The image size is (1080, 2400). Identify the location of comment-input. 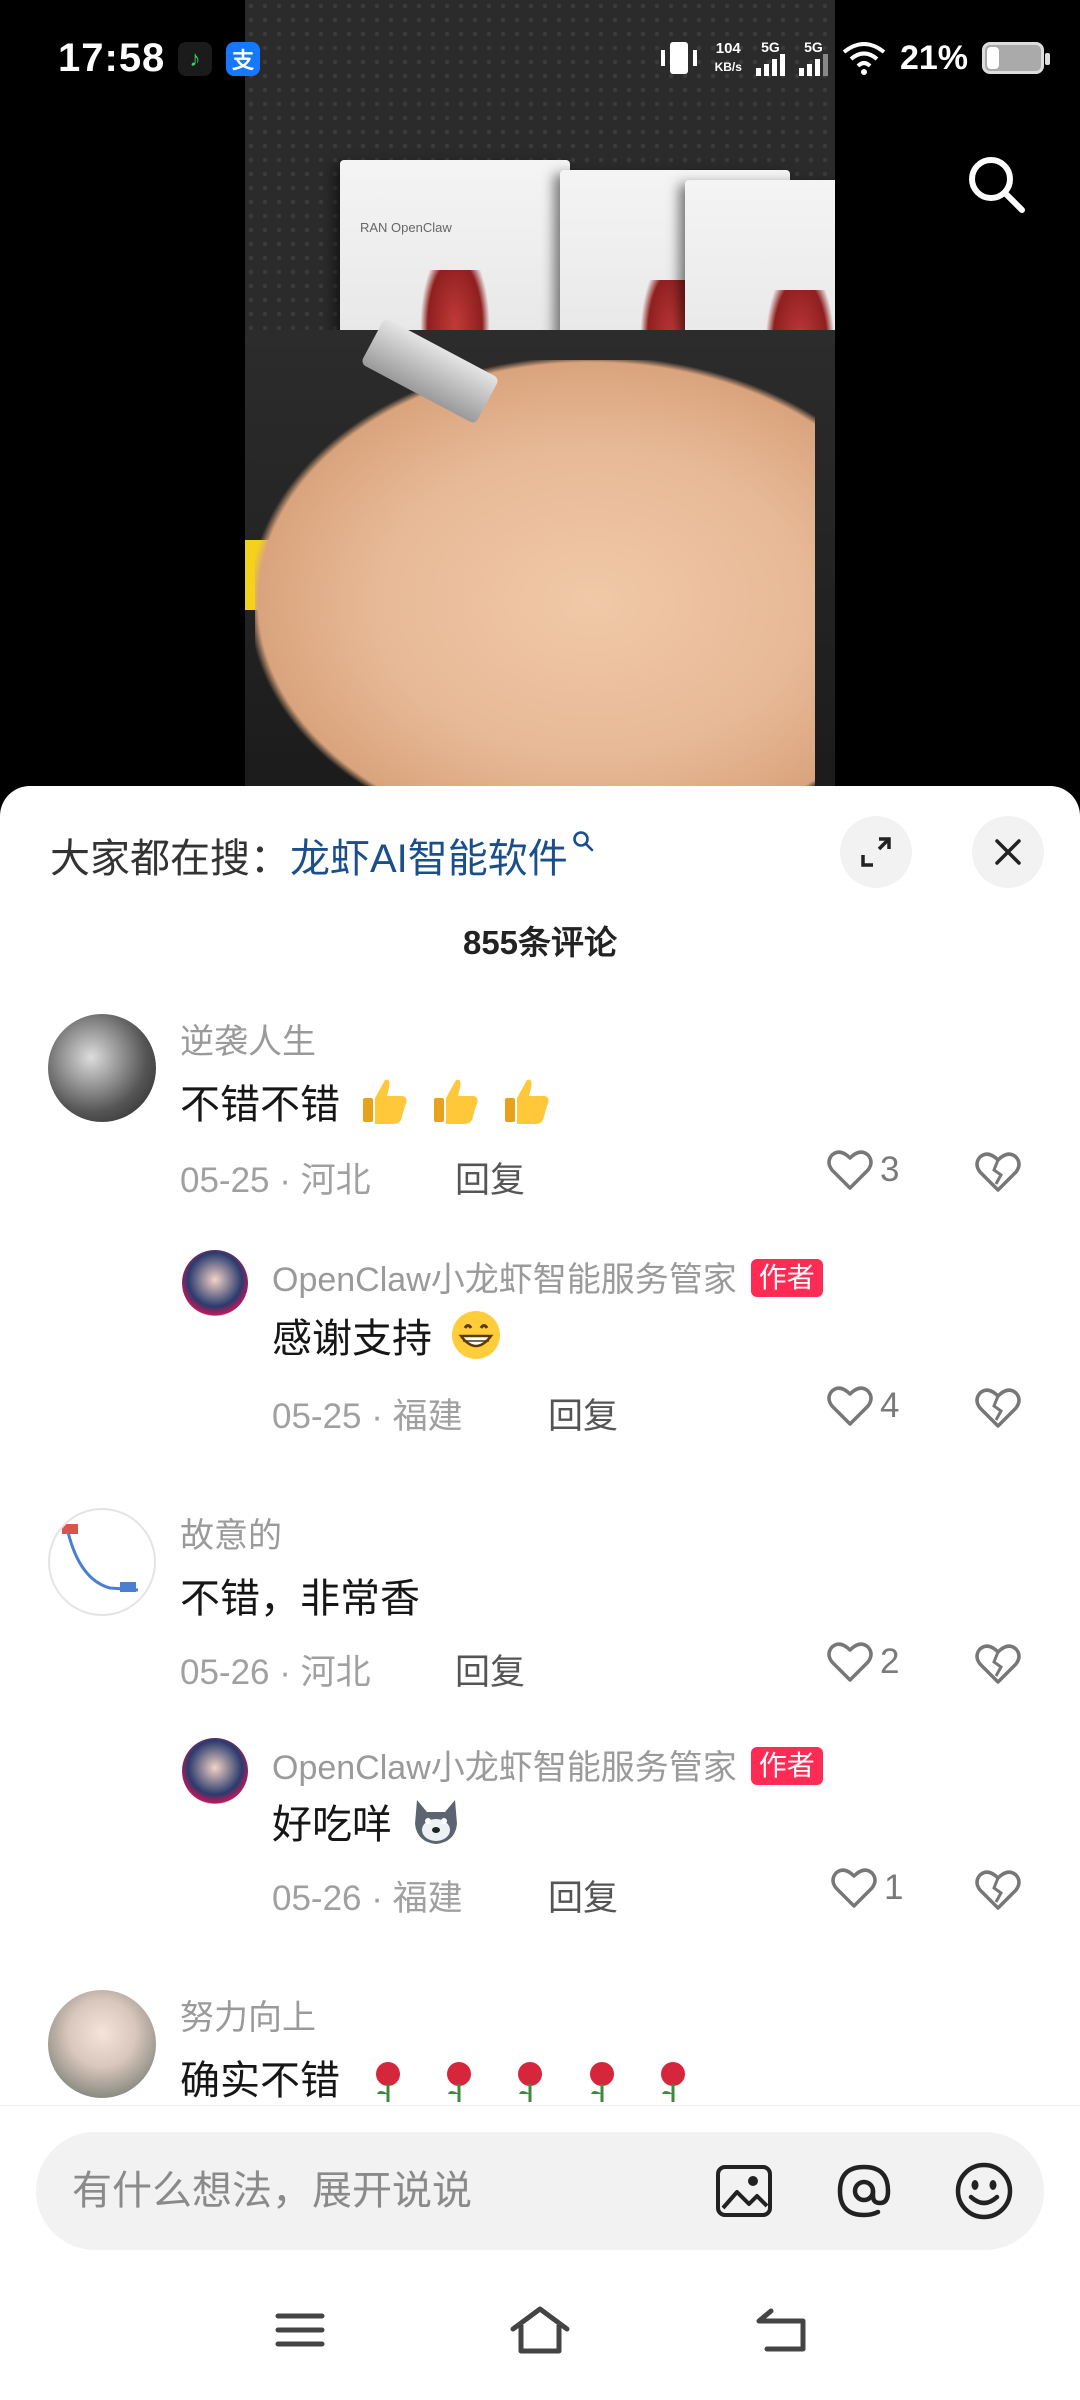
(382, 2191).